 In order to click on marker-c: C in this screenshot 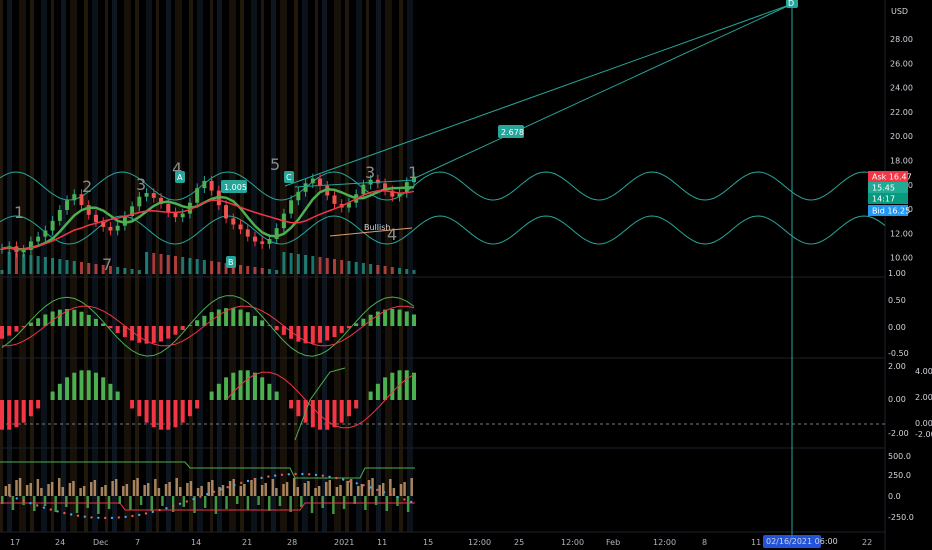, I will do `click(289, 177)`.